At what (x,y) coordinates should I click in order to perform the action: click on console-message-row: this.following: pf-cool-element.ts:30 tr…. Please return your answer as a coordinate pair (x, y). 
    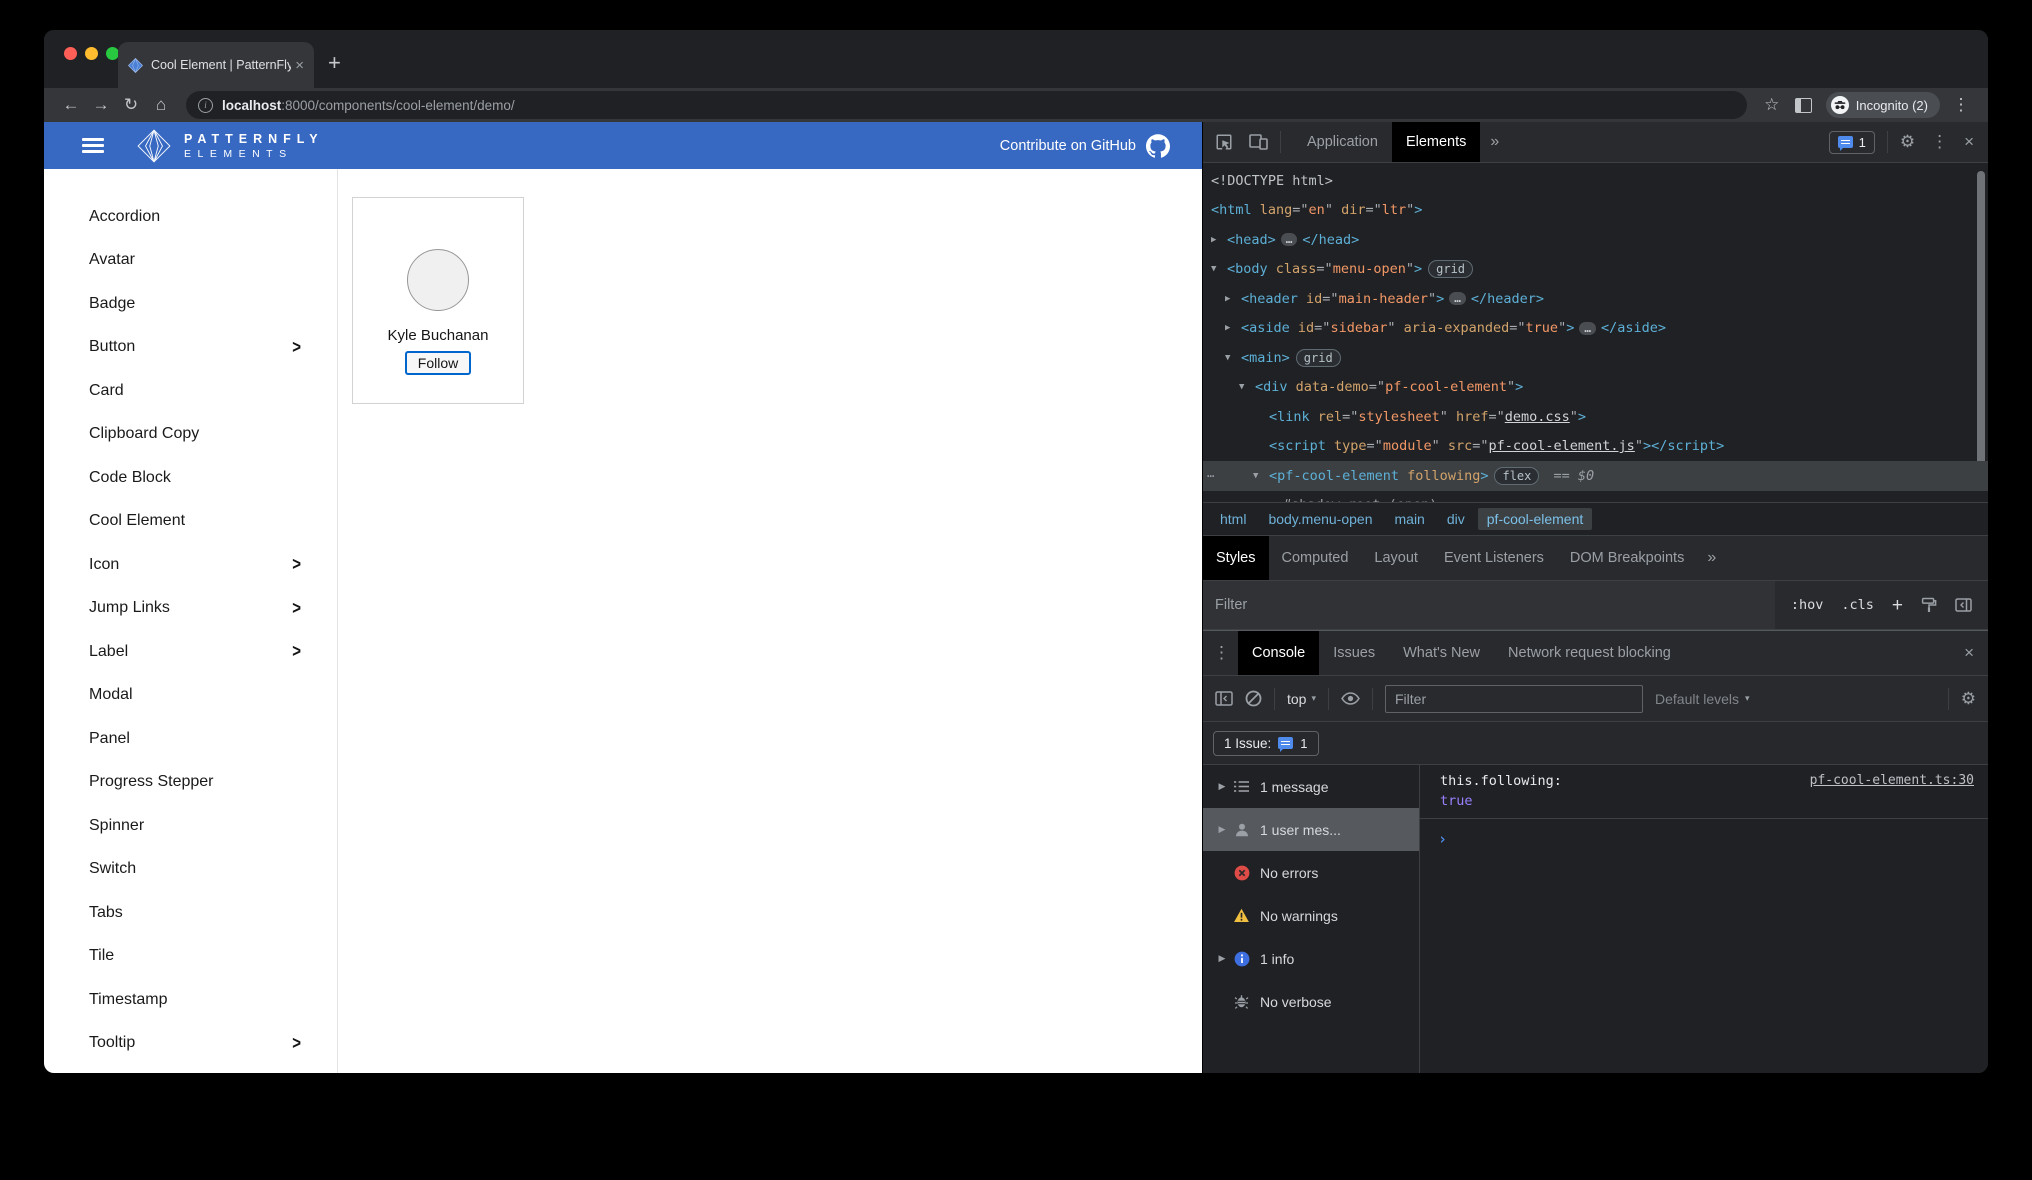
    Looking at the image, I should click on (1704, 792).